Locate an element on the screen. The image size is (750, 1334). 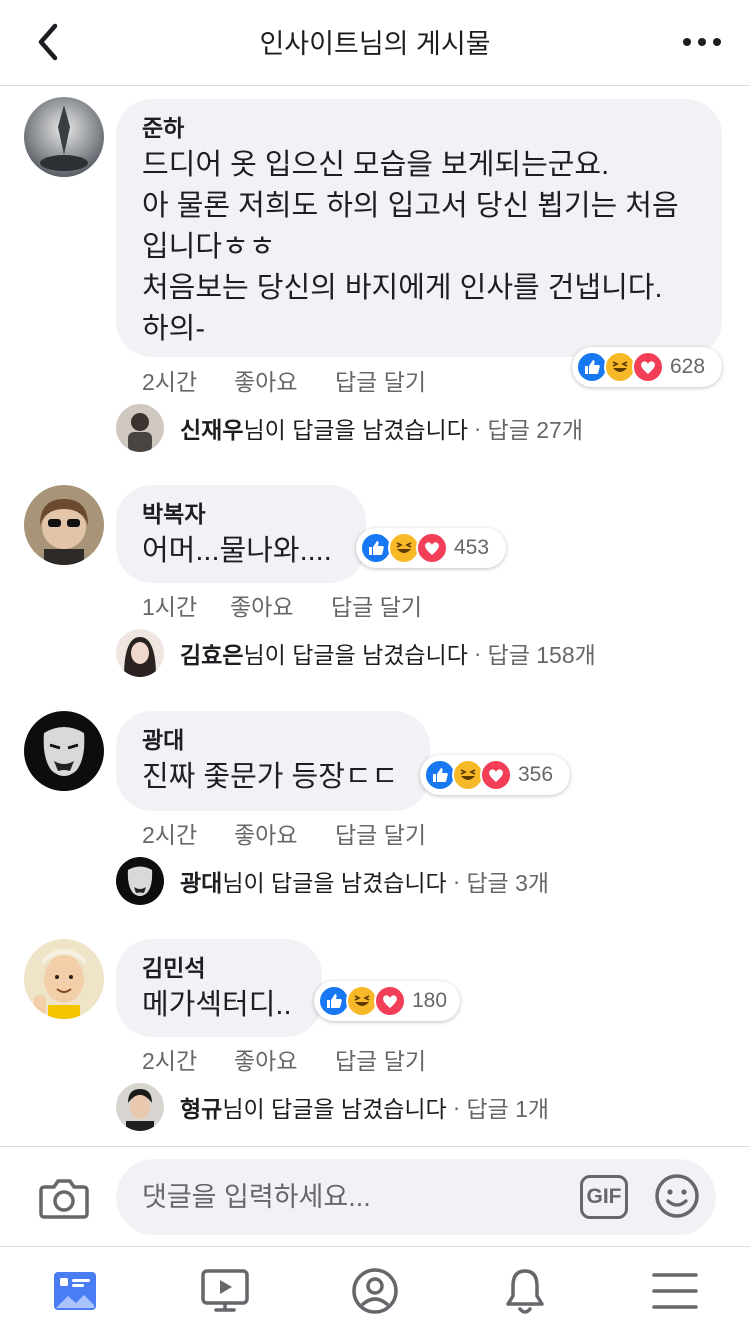
bottom-tab-bar is located at coordinates (375, 1290).